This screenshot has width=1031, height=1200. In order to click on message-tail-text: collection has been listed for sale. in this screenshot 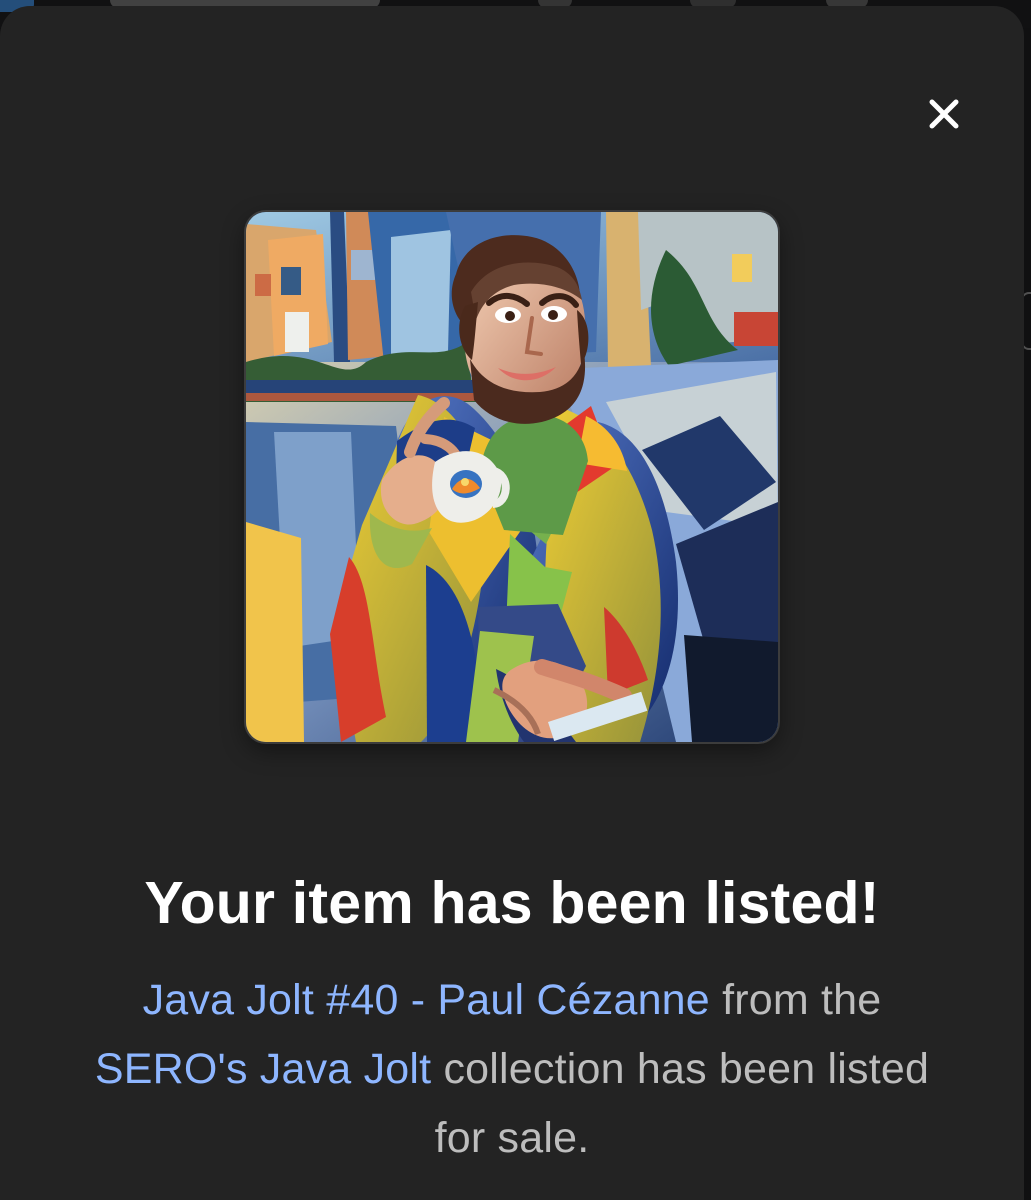, I will do `click(680, 1103)`.